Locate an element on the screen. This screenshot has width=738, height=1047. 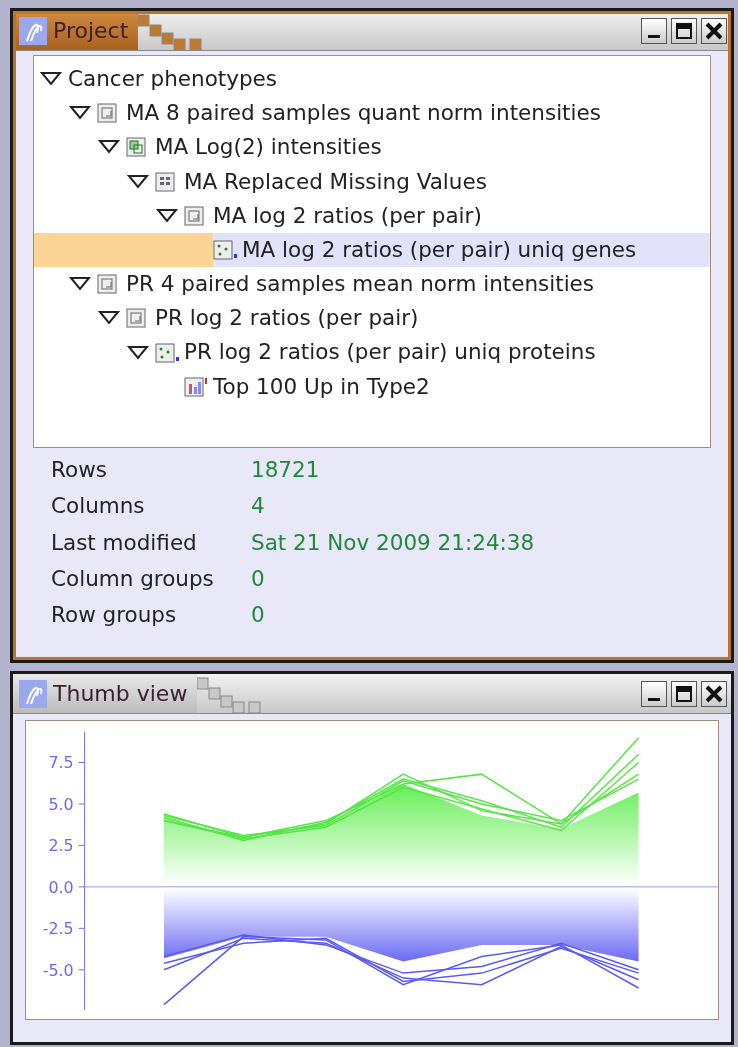
tree-item: MA log 2 ratios (per pair) is located at coordinates (372, 215).